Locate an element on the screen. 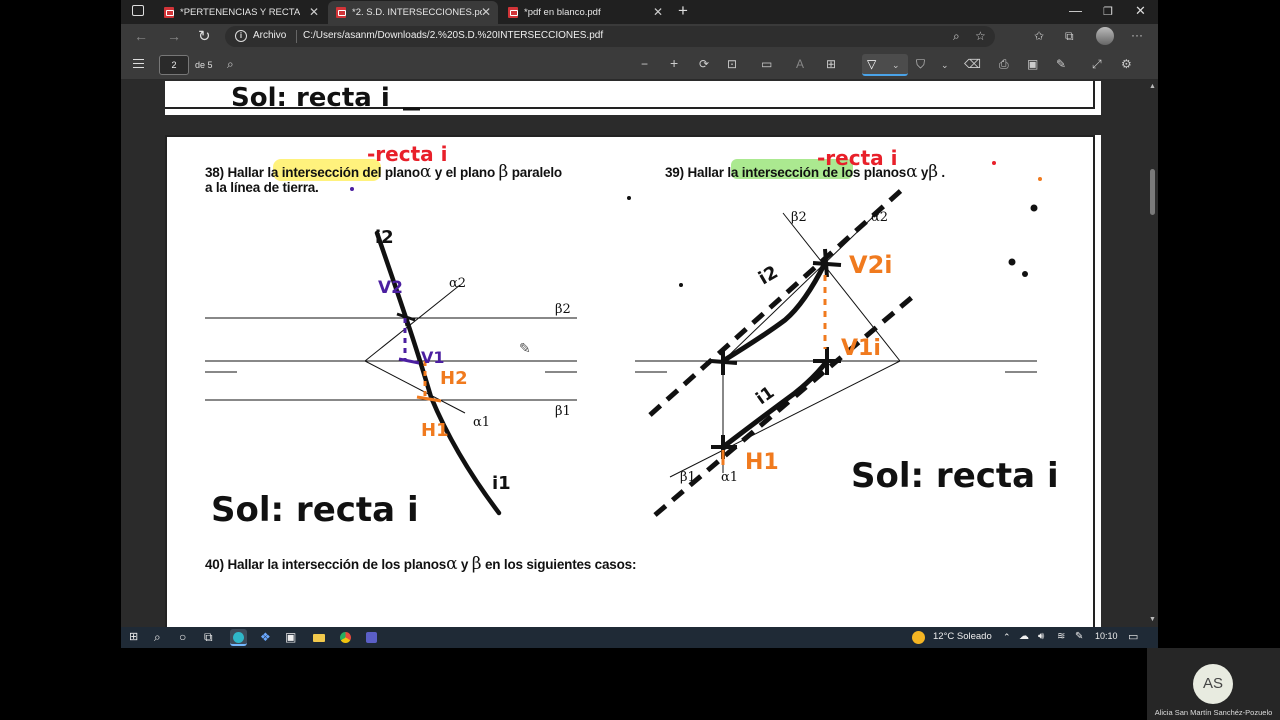 The height and width of the screenshot is (720, 1280). chrome-app-icon is located at coordinates (345, 637).